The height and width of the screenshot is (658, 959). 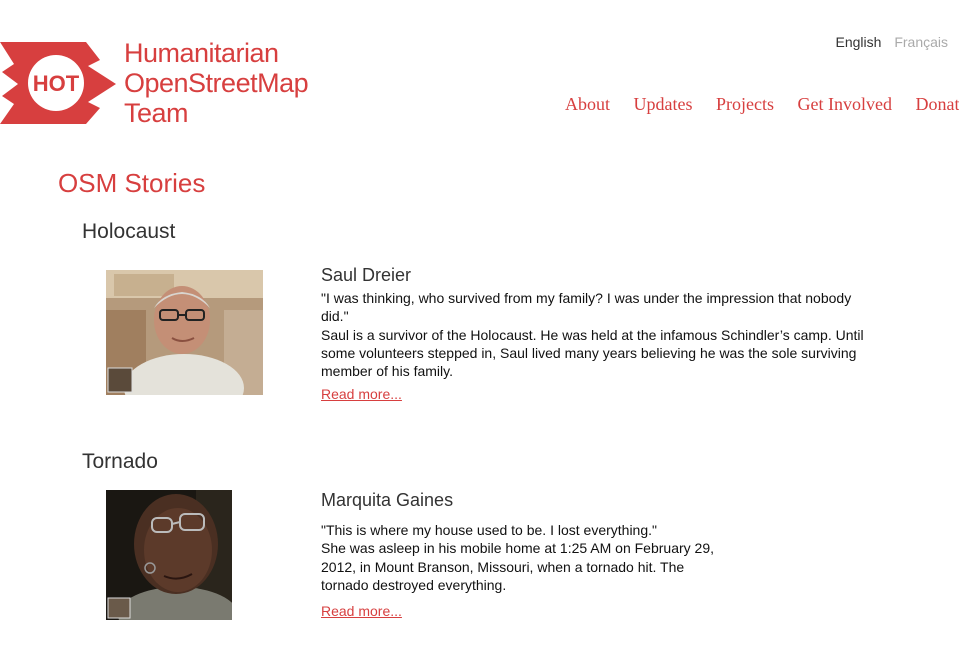 What do you see at coordinates (120, 461) in the screenshot?
I see `section-title-tornado: Tornado` at bounding box center [120, 461].